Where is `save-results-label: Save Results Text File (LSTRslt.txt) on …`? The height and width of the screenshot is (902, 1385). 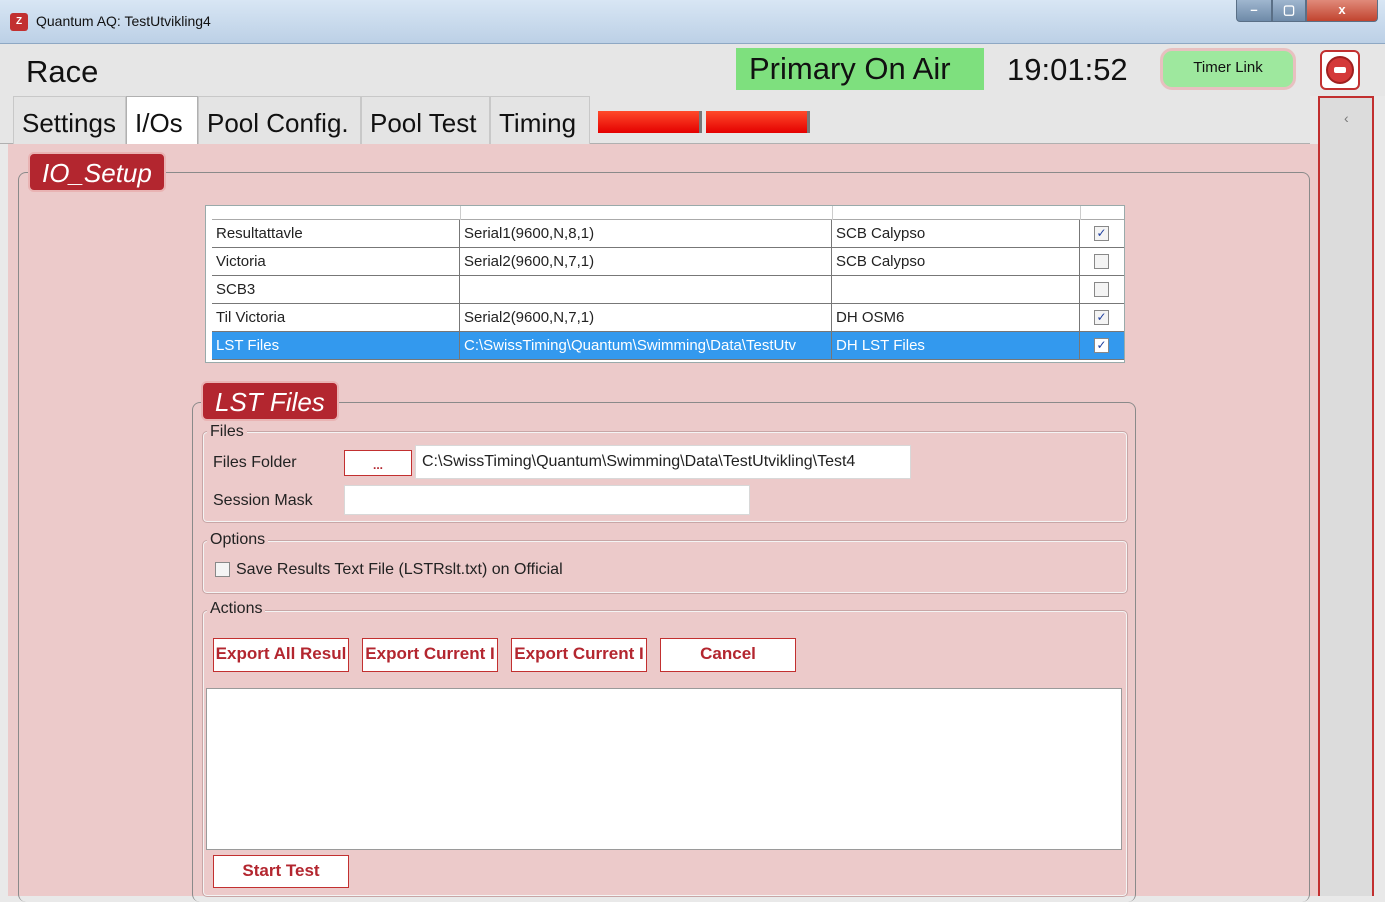 save-results-label: Save Results Text File (LSTRslt.txt) on … is located at coordinates (399, 569).